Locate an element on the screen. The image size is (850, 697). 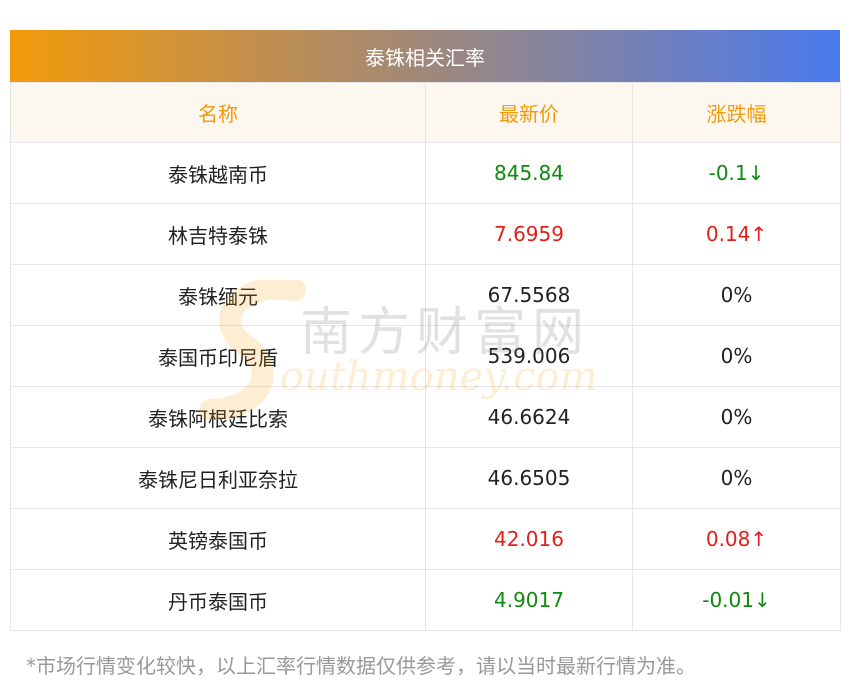
latest-price: 67.5568 is located at coordinates (529, 295).